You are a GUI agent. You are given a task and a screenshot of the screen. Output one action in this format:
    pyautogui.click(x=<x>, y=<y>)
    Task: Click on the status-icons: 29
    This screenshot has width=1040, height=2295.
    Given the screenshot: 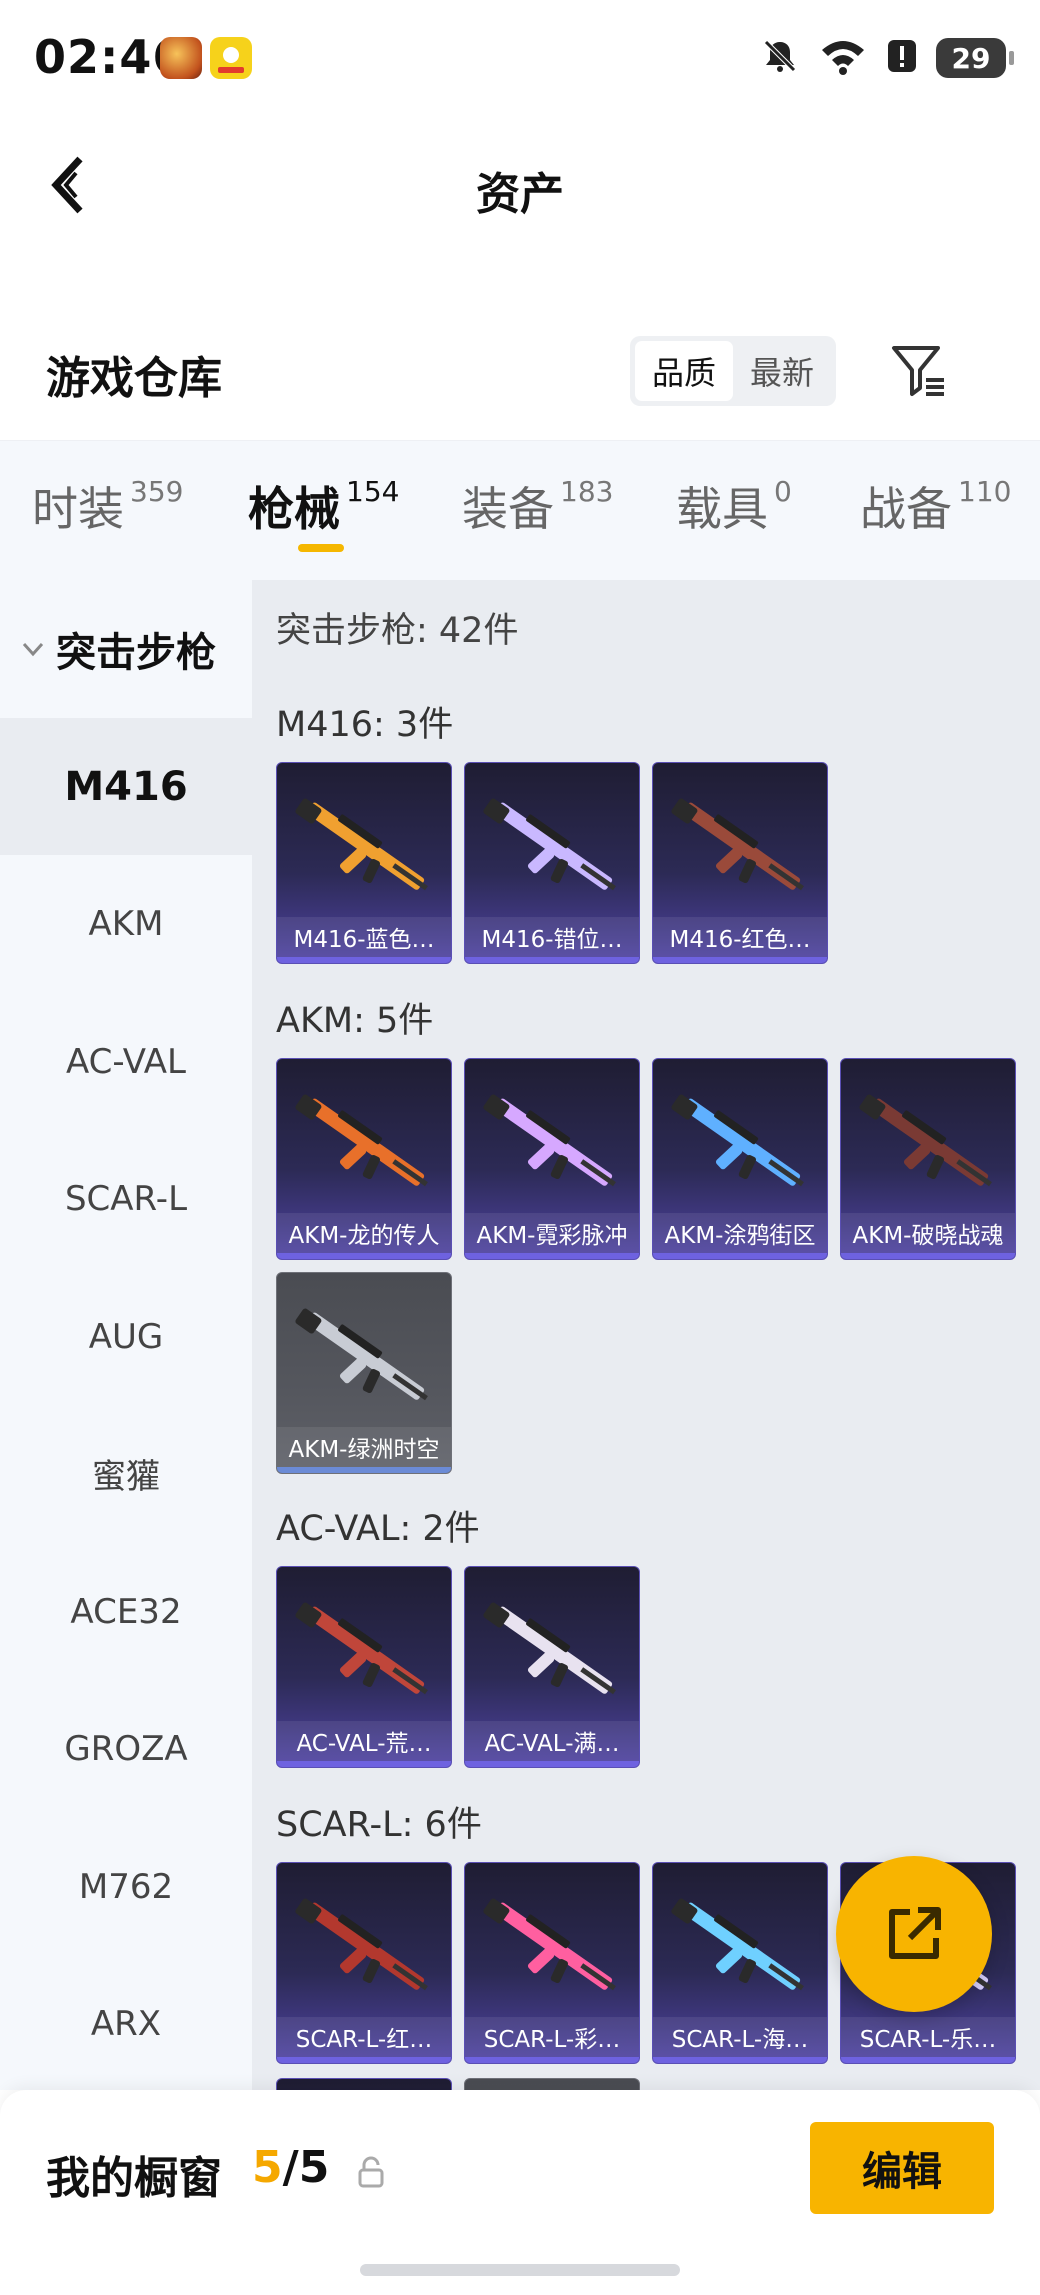 What is the action you would take?
    pyautogui.click(x=887, y=58)
    